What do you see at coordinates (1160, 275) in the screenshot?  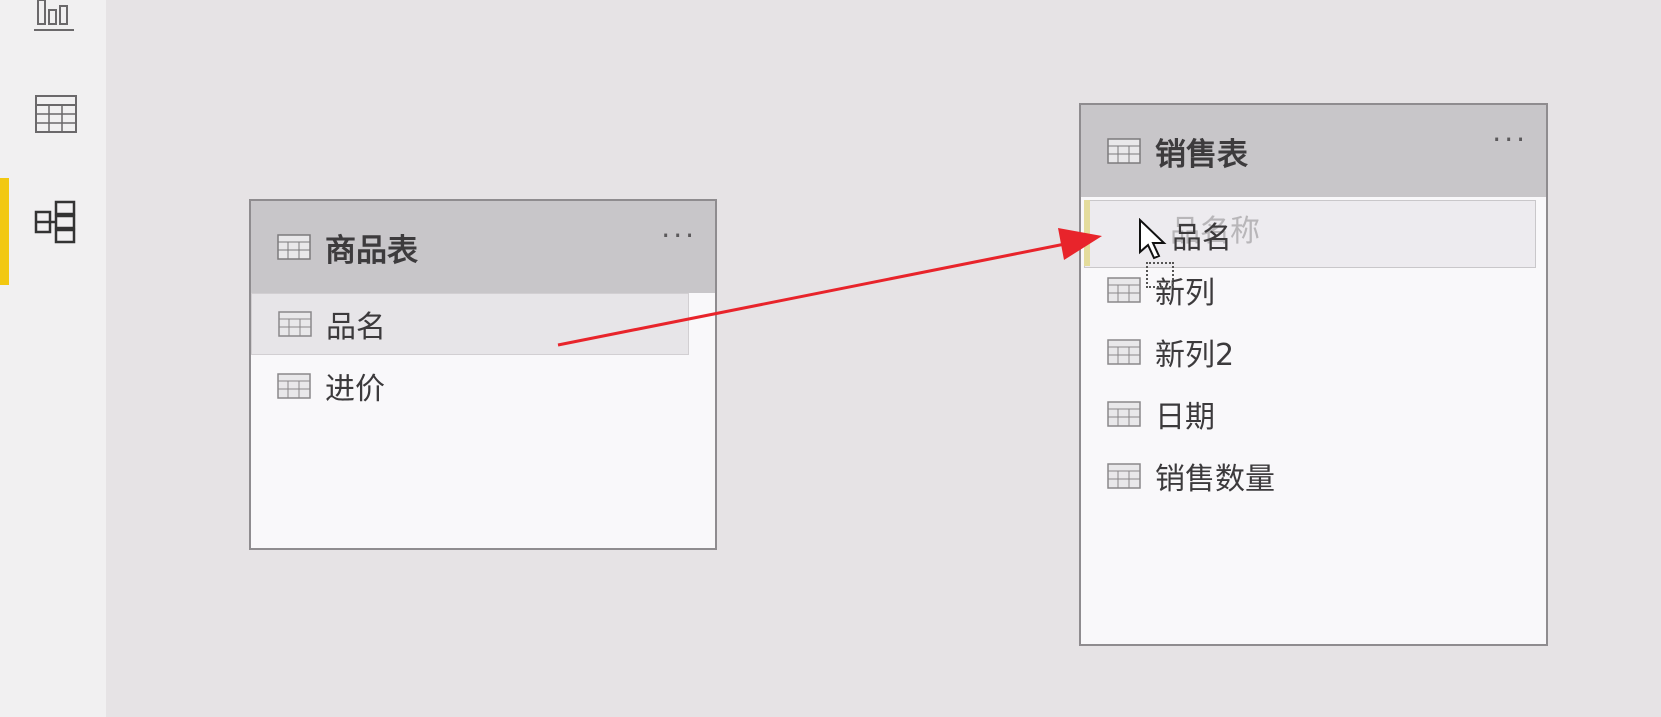 I see `drag-copy-icon` at bounding box center [1160, 275].